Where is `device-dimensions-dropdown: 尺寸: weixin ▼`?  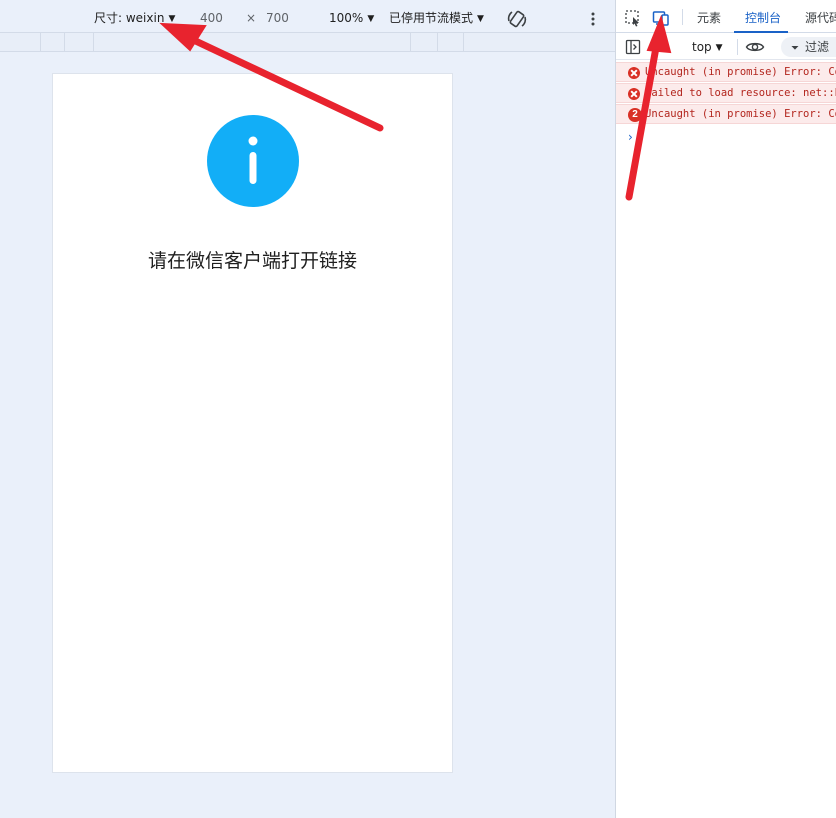
device-dimensions-dropdown: 尺寸: weixin ▼ is located at coordinates (134, 18).